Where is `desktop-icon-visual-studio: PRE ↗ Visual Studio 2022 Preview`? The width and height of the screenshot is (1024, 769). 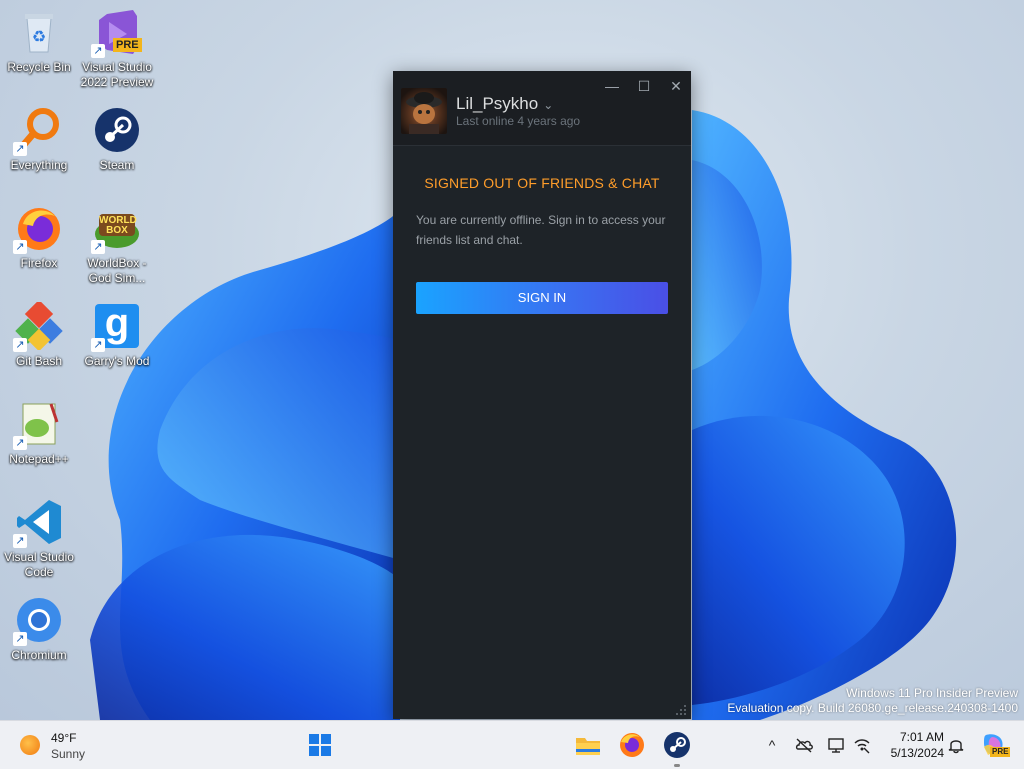
desktop-icon-visual-studio: PRE ↗ Visual Studio 2022 Preview is located at coordinates (117, 49).